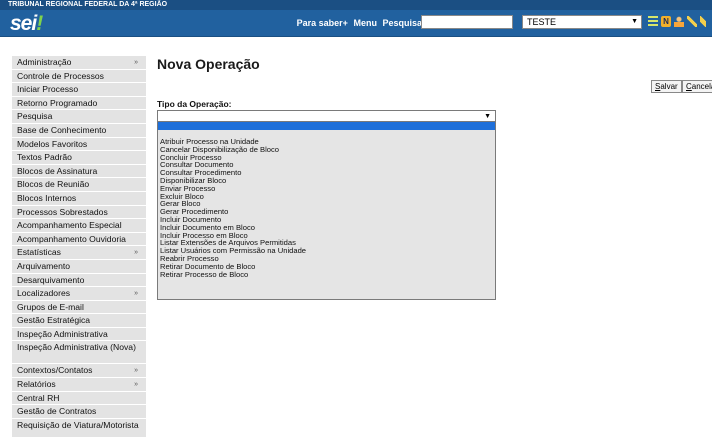 This screenshot has width=712, height=437. Describe the element at coordinates (666, 21) in the screenshot. I see `notice-n-icon: N` at that location.